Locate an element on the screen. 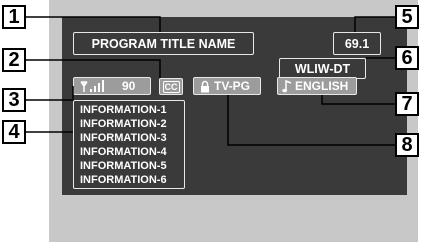 The width and height of the screenshot is (422, 242). callout-3: 3 is located at coordinates (14, 100).